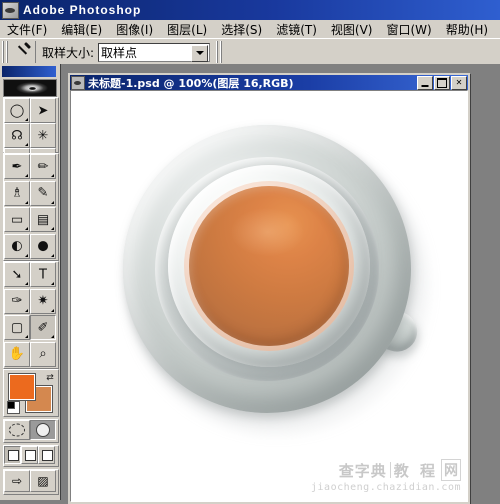  I want to click on window-controls: ✕, so click(442, 82).